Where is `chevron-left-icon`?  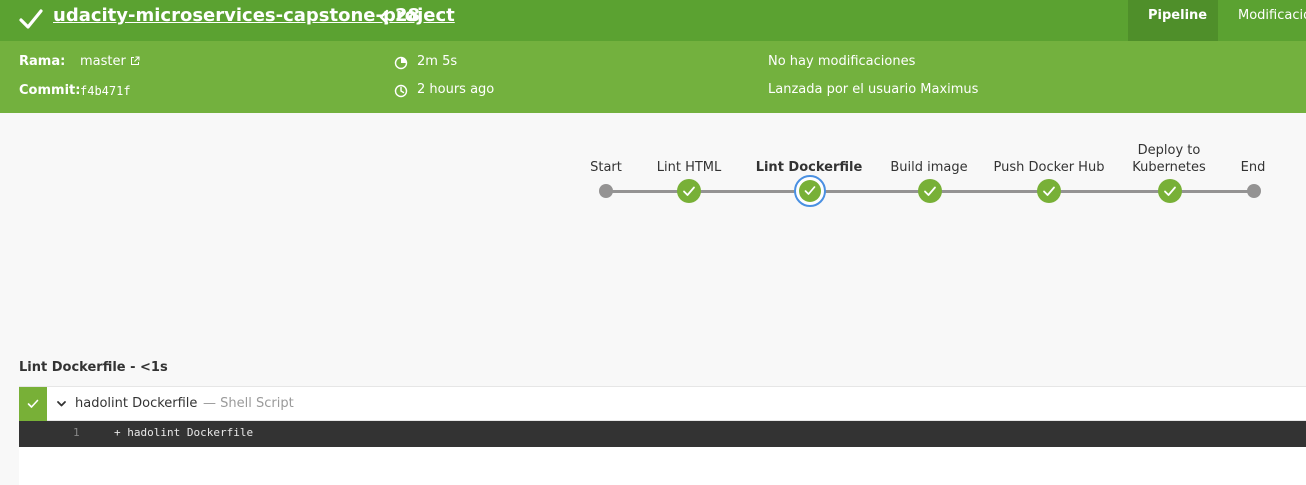 chevron-left-icon is located at coordinates (384, 17).